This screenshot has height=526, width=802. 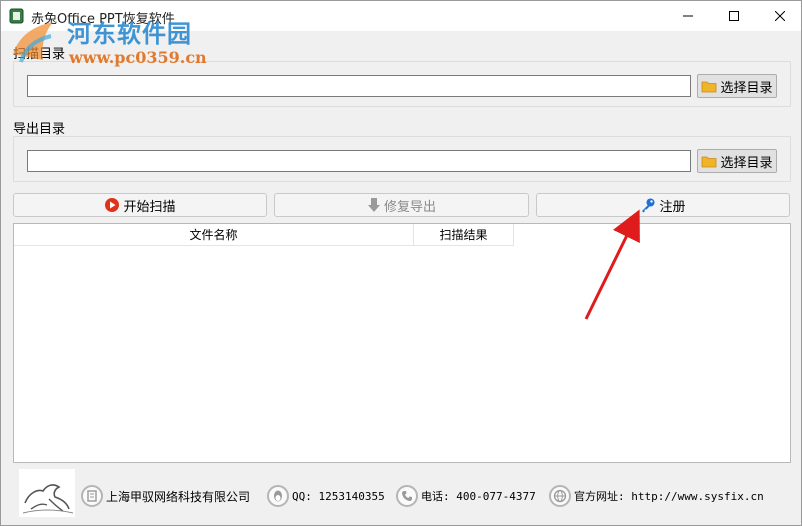 I want to click on export-browse-button: 选择目录, so click(x=737, y=161).